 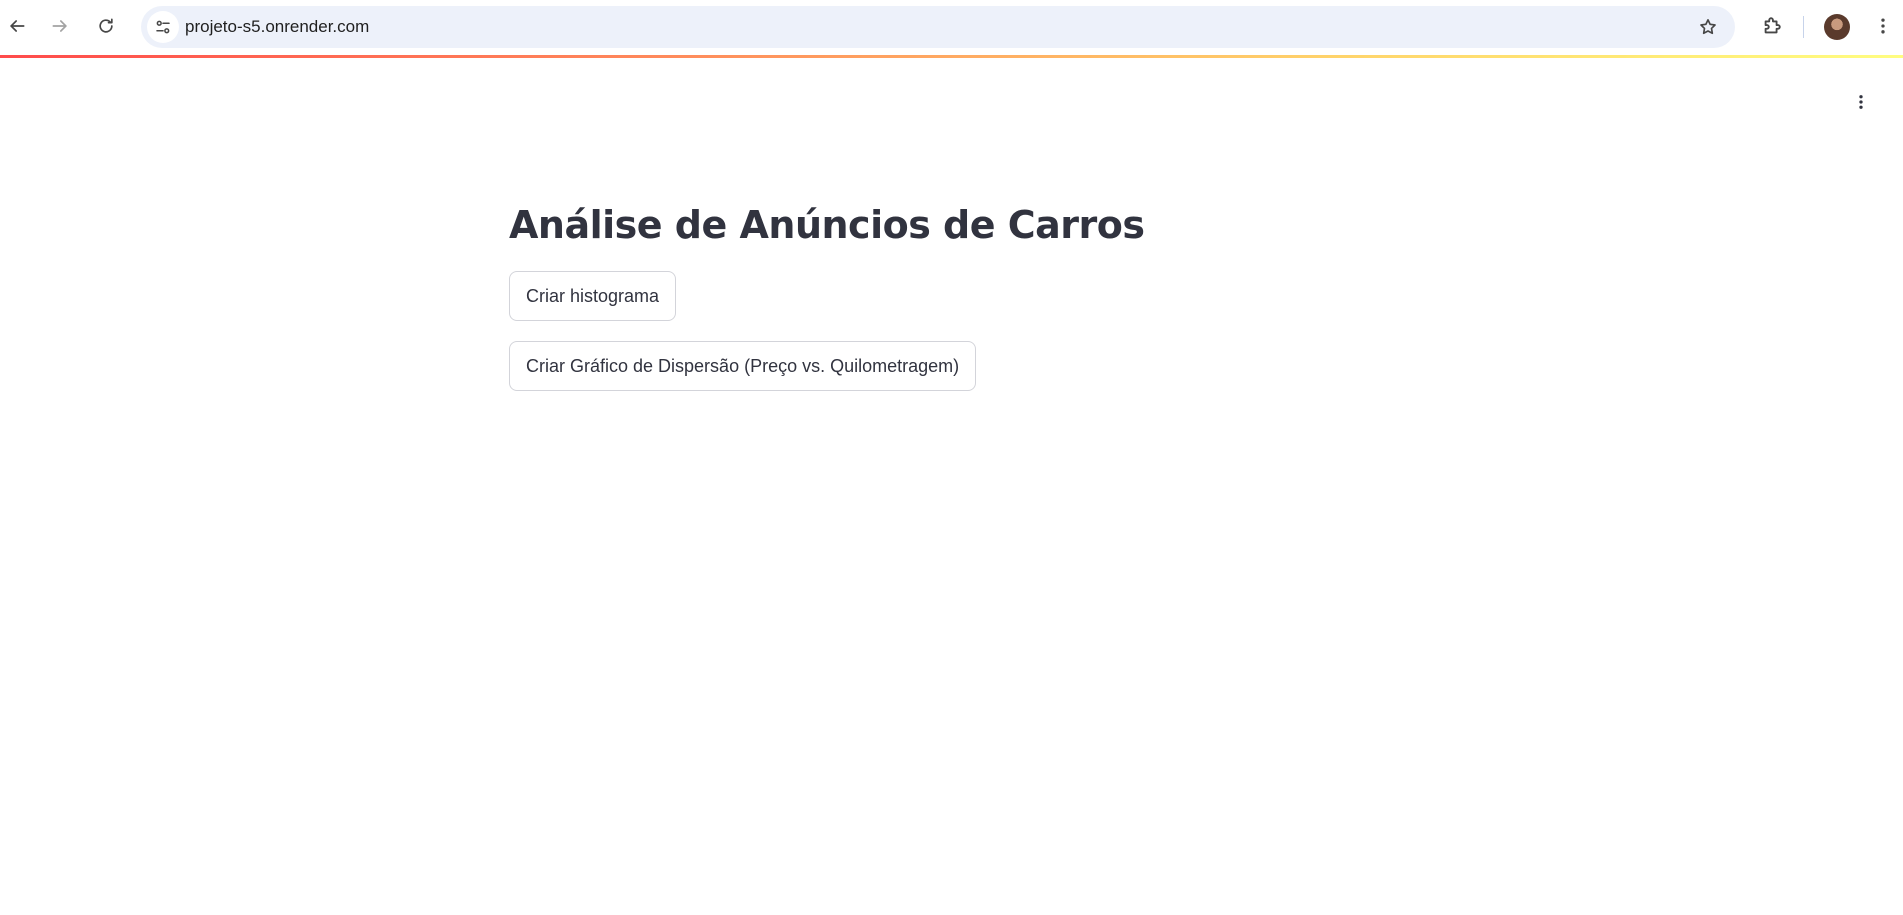 I want to click on create-histogram-button: Criar histograma, so click(x=593, y=296).